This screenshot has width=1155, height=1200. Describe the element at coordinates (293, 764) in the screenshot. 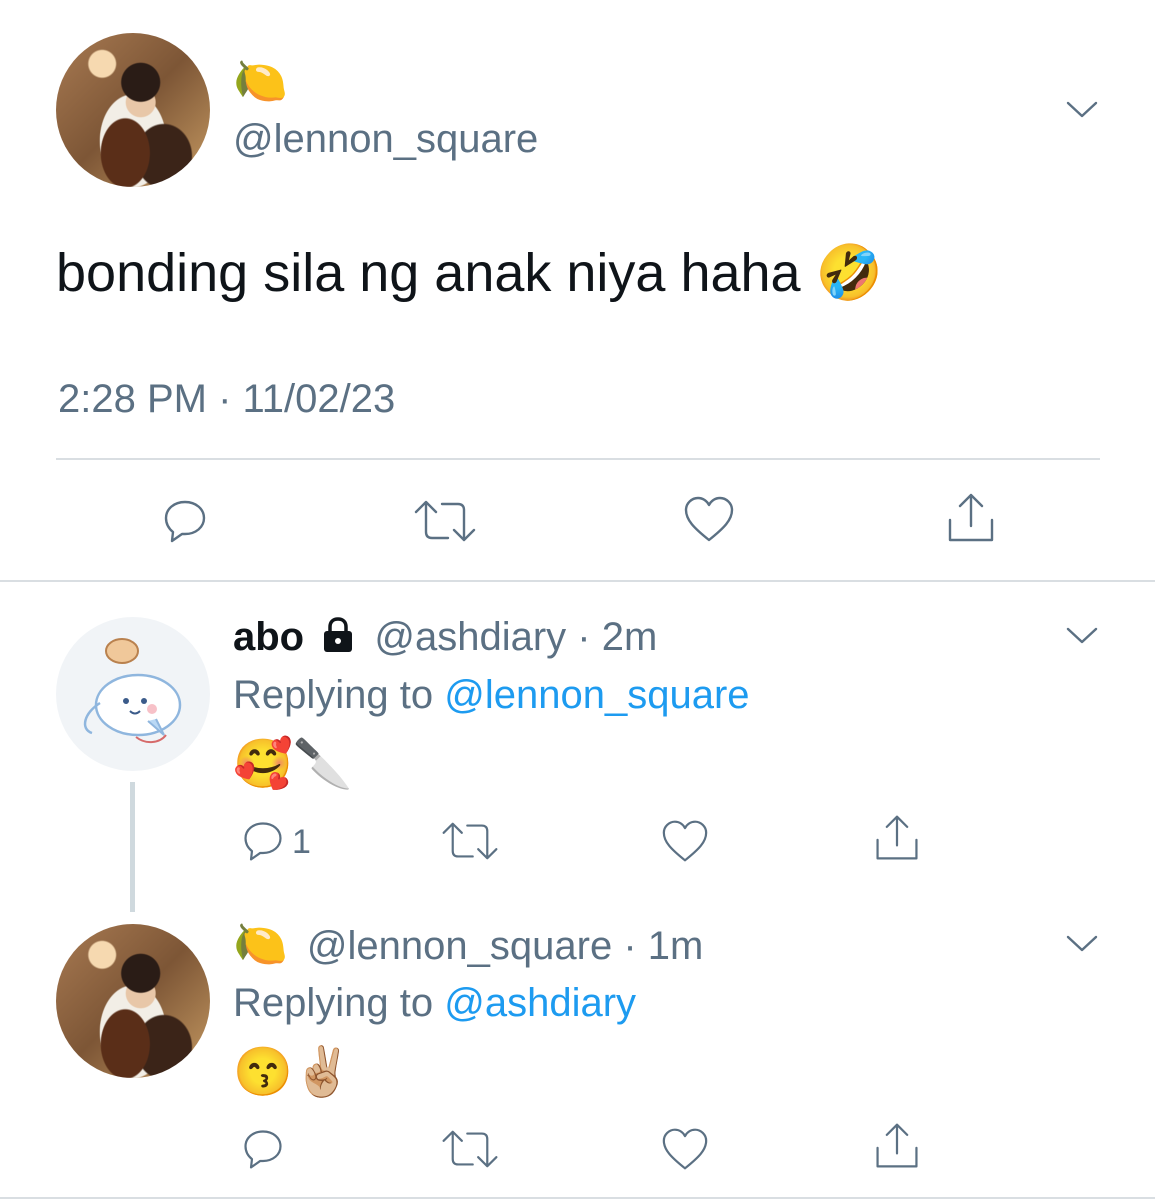

I see `reply-text: 🥰🔪` at that location.